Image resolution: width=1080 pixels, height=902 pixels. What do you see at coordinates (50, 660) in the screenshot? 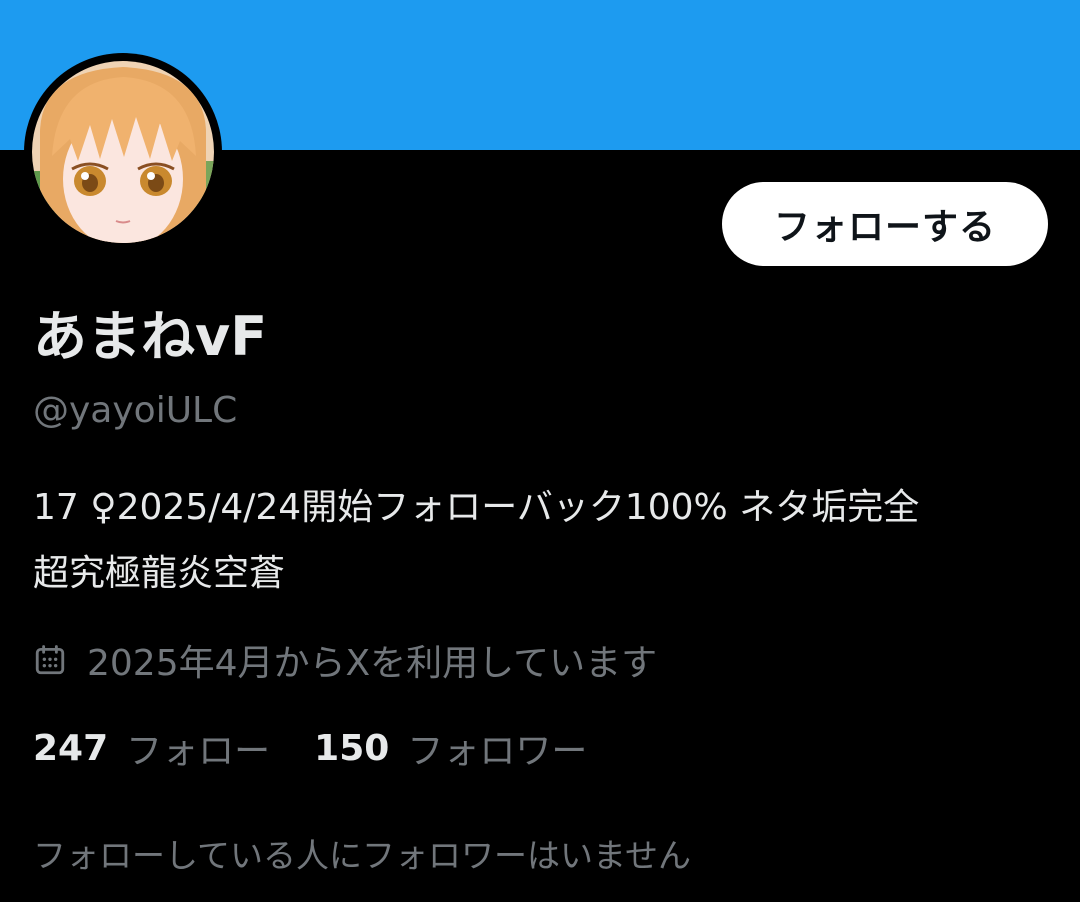
I see `calendar-icon` at bounding box center [50, 660].